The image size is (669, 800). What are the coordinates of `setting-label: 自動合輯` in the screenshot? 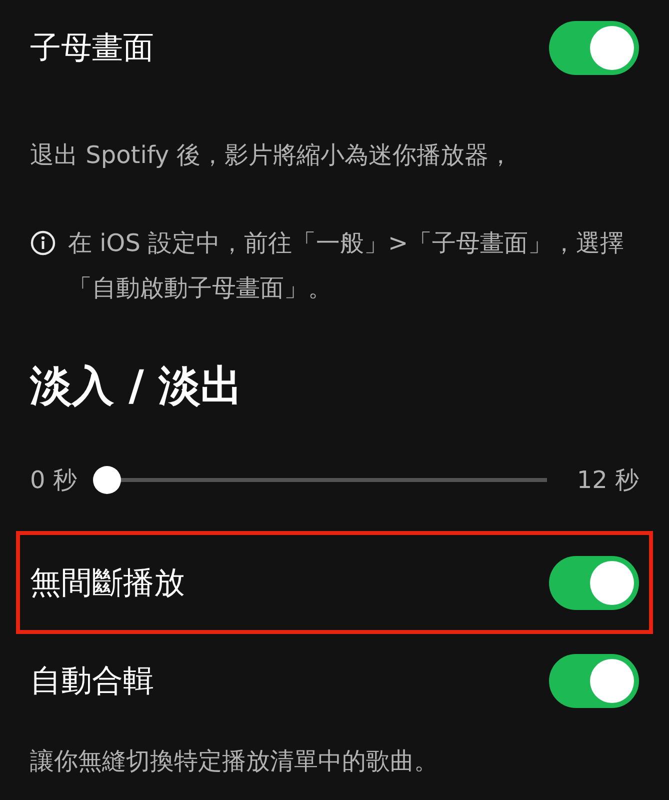 It's located at (92, 681).